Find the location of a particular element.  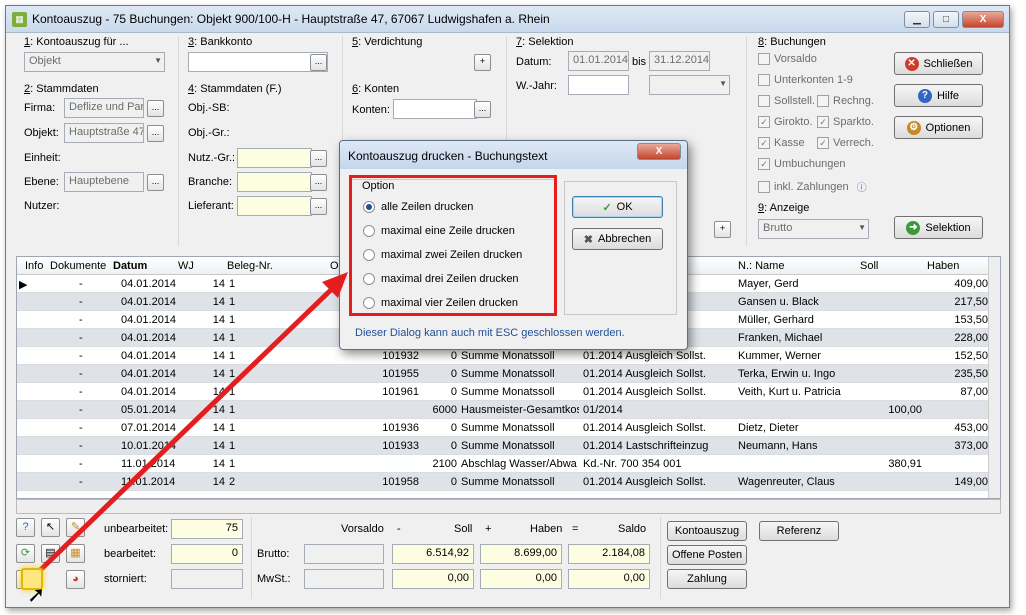

mouse-cursor-icon: ➚ is located at coordinates (36, 594).